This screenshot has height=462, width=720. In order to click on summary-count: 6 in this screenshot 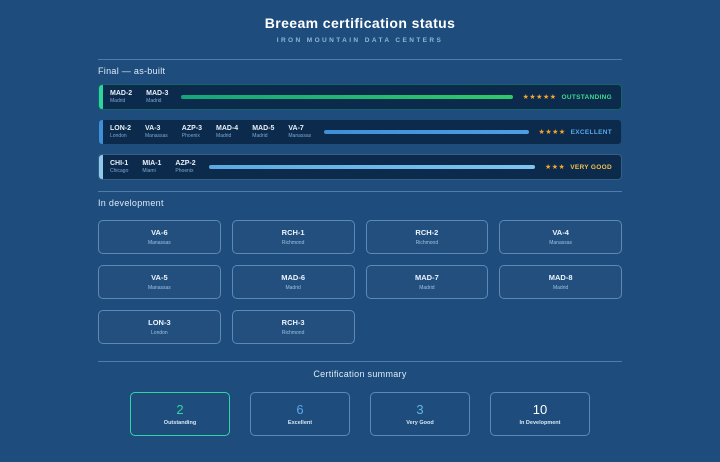, I will do `click(300, 409)`.